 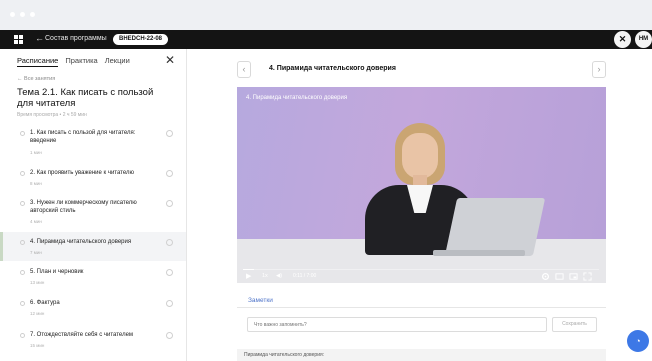 What do you see at coordinates (82, 335) in the screenshot?
I see `lesson-title: 7. Отождествляйте себя с читателем` at bounding box center [82, 335].